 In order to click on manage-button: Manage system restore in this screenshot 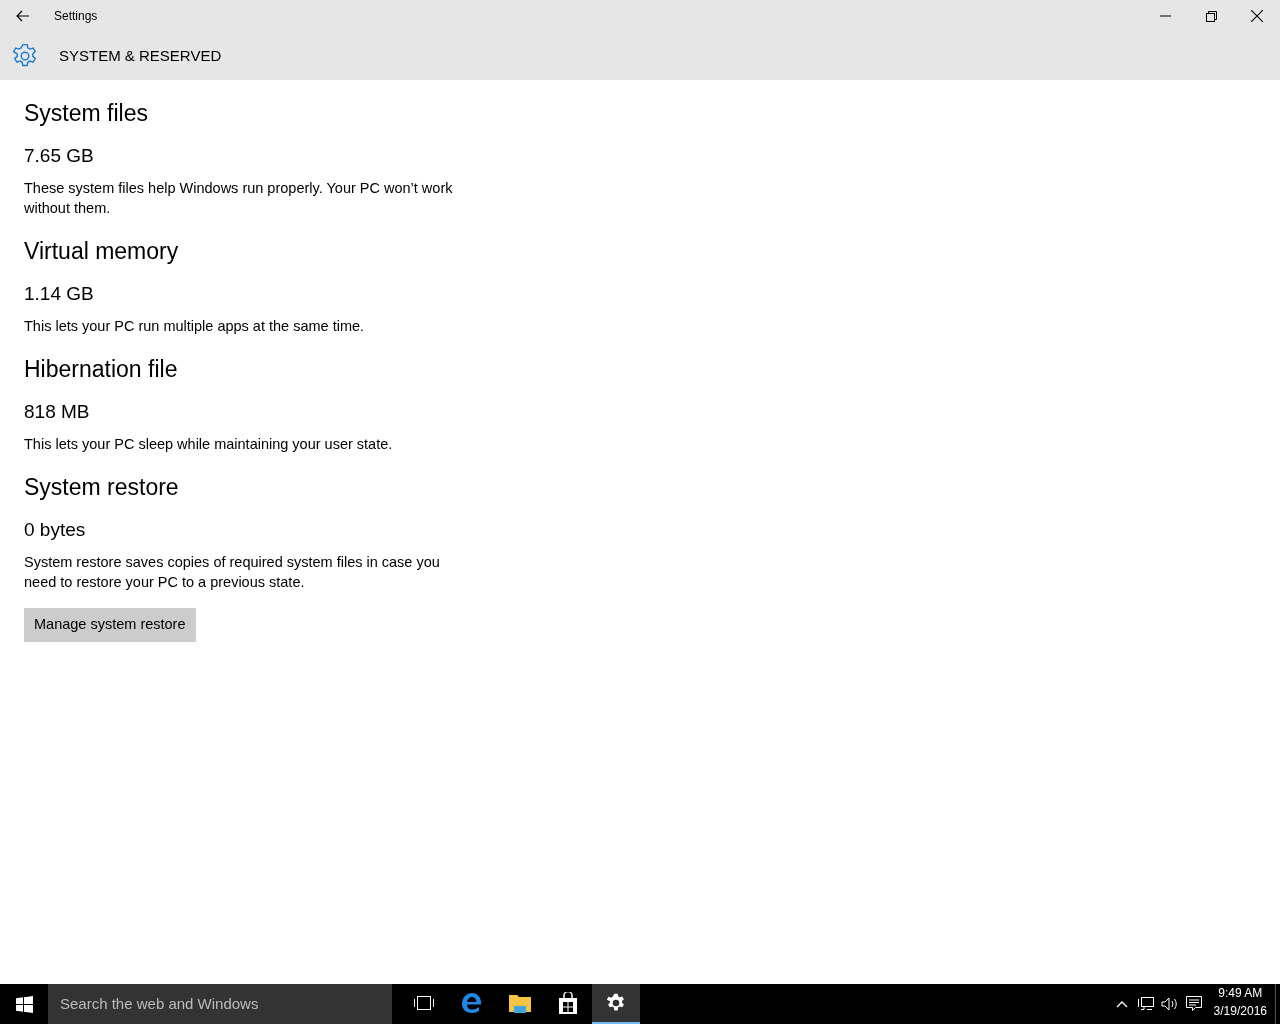, I will do `click(110, 625)`.